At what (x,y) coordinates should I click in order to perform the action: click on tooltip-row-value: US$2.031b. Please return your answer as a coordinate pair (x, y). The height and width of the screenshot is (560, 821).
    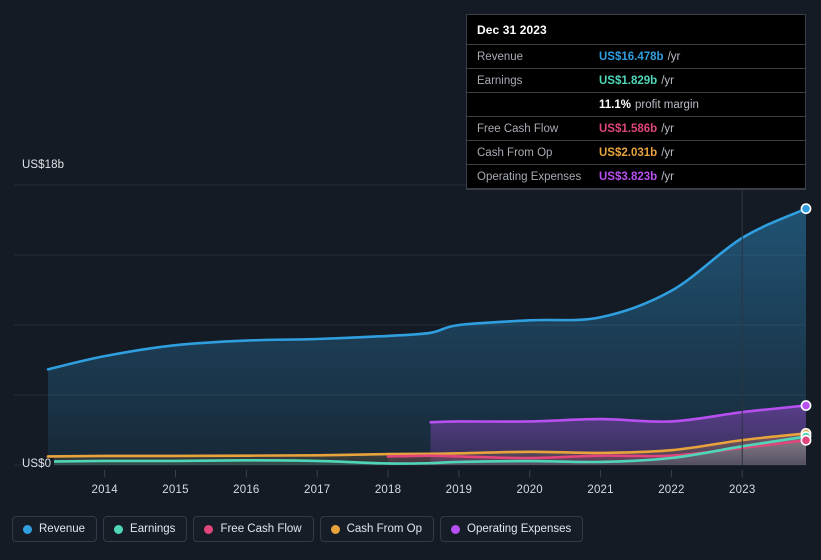
    Looking at the image, I should click on (628, 152).